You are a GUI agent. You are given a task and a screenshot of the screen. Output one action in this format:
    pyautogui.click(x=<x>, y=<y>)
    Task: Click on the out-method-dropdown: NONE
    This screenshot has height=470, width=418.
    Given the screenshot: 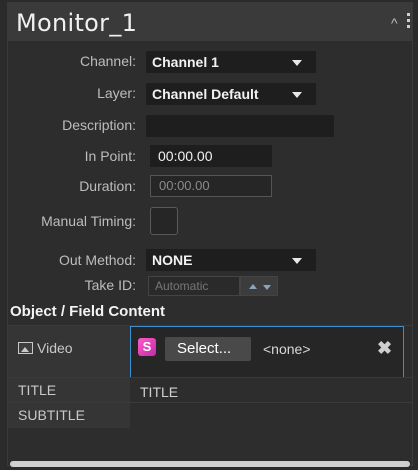 What is the action you would take?
    pyautogui.click(x=231, y=260)
    